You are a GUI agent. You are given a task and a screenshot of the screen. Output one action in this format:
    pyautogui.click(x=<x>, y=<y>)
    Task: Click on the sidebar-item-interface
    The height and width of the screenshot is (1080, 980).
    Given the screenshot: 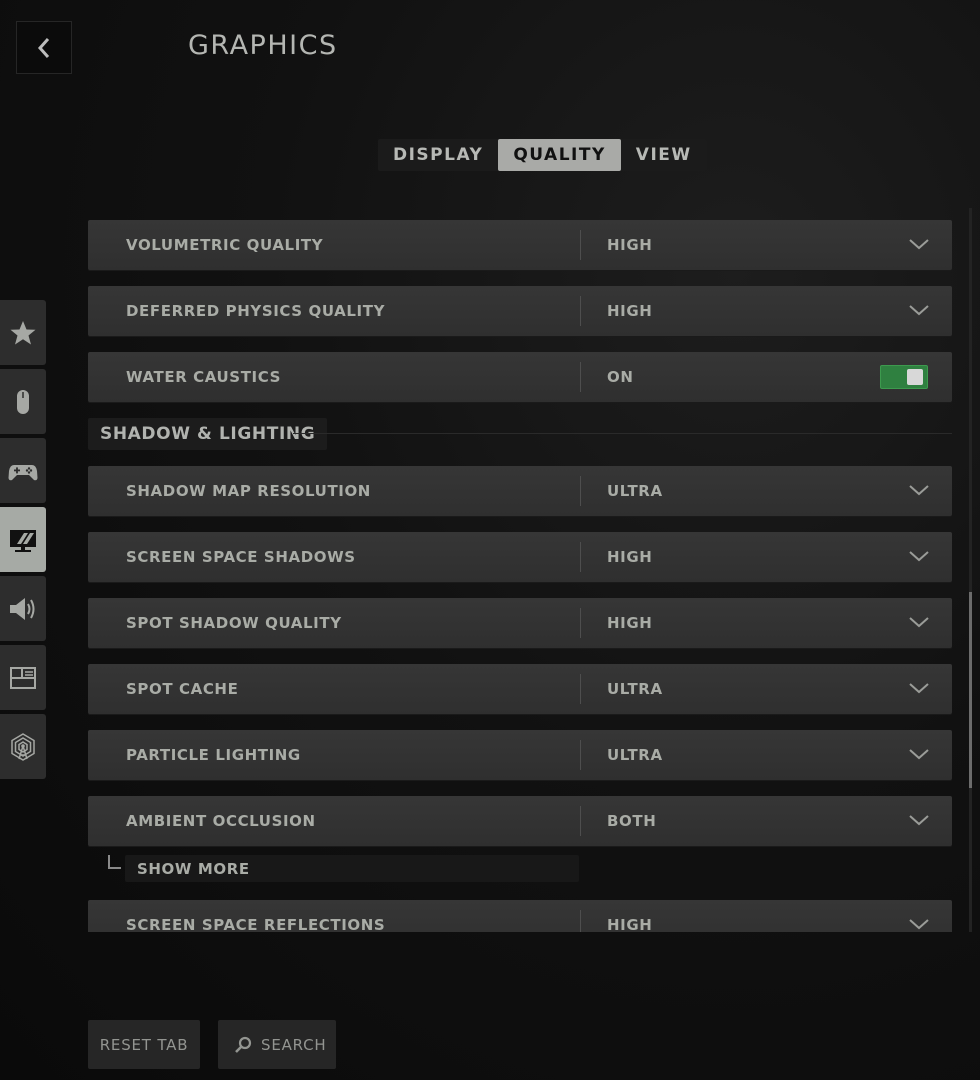 What is the action you would take?
    pyautogui.click(x=23, y=677)
    